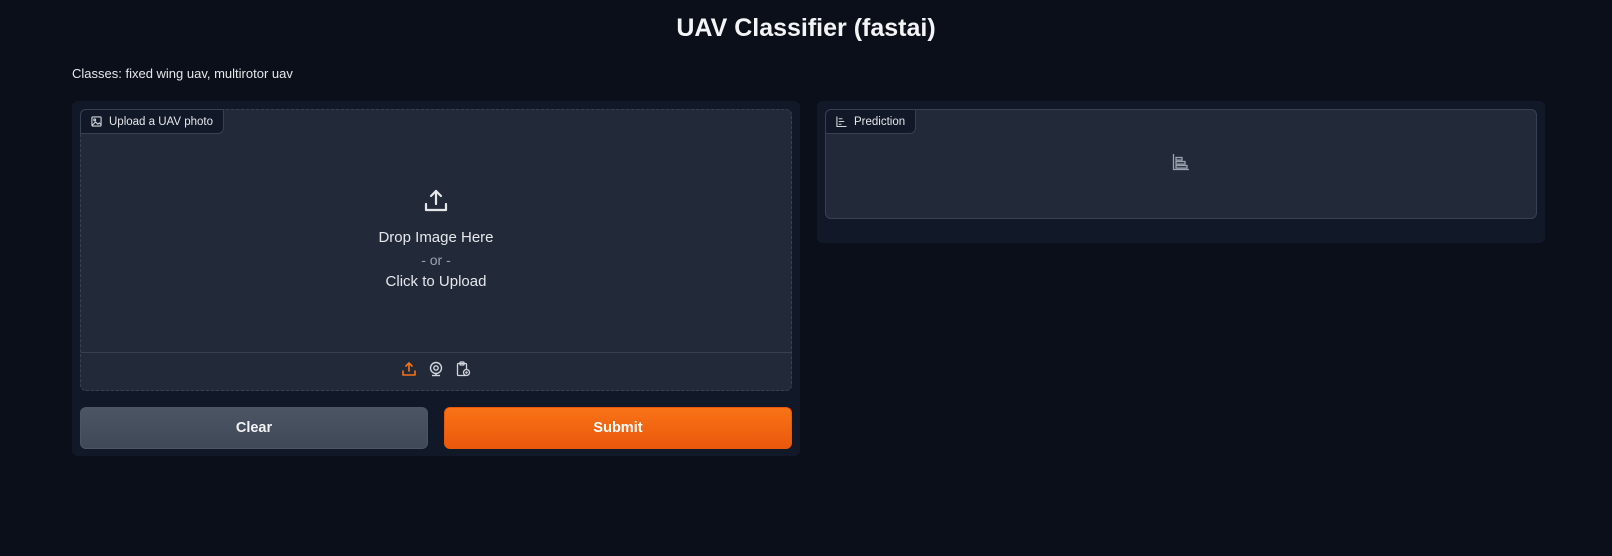  I want to click on clear-button: Clear, so click(254, 428).